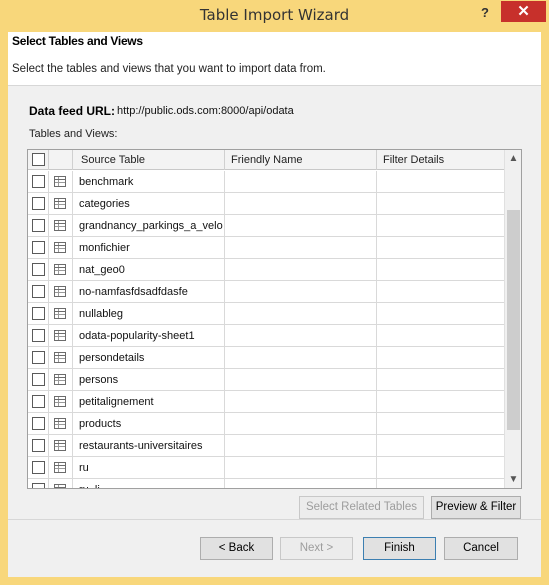 The height and width of the screenshot is (585, 549). I want to click on table-row: products, so click(266, 424).